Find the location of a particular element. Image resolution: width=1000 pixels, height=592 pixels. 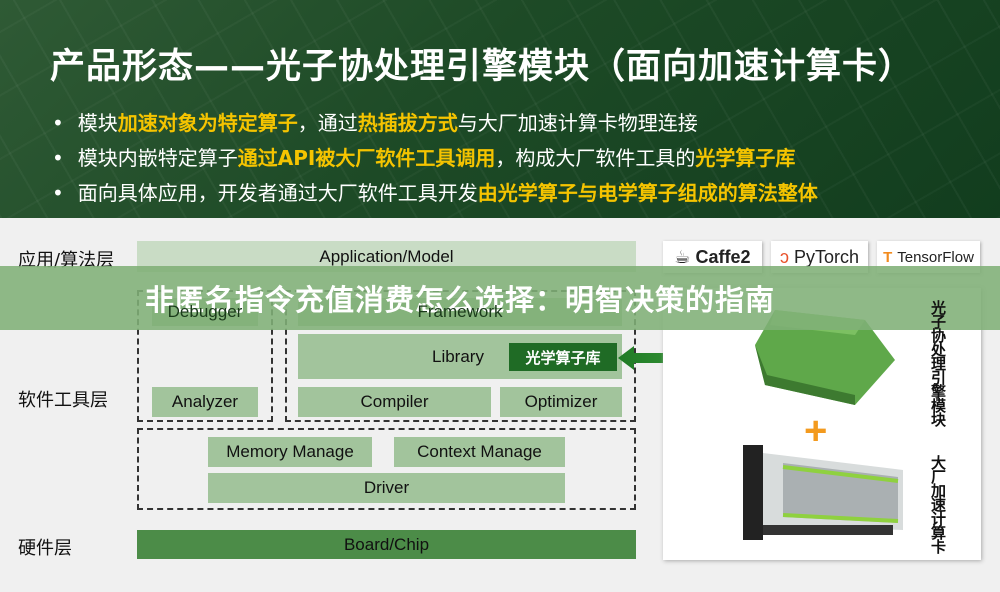

bullet-item: • 模块内嵌特定算子通过API被大厂软件工具调用，构成大厂软件工具的光学算子库 is located at coordinates (423, 156).